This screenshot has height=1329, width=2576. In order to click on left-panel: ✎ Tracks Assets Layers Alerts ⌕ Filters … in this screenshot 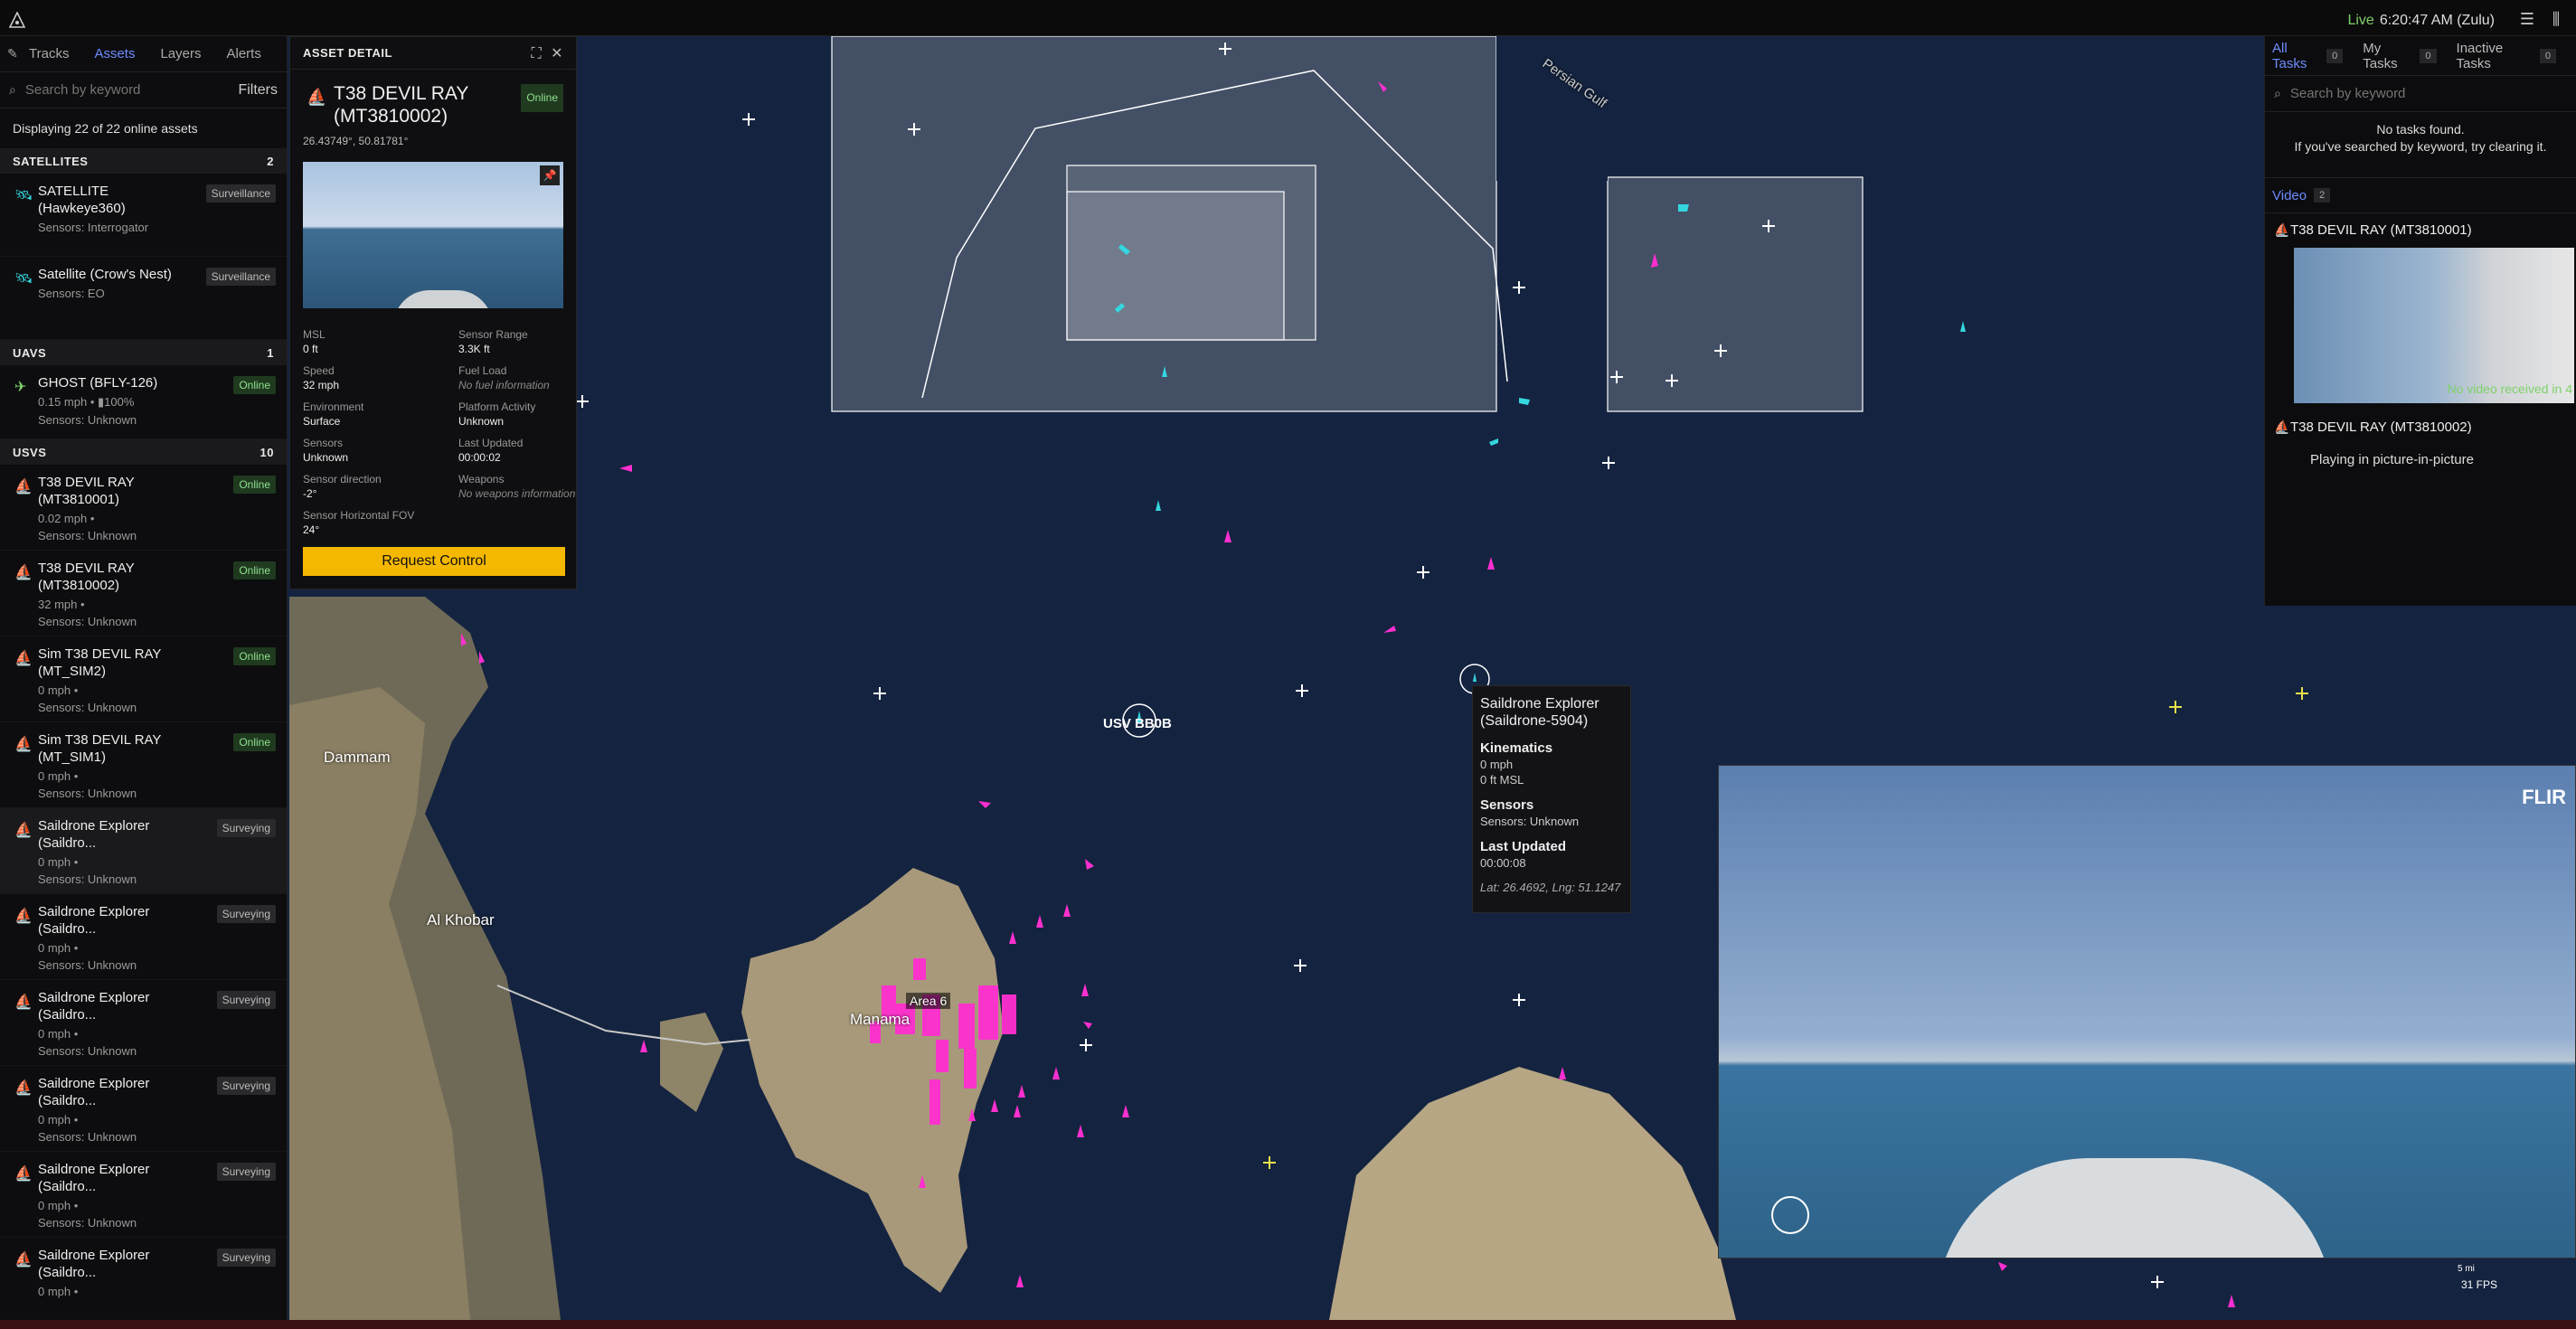, I will do `click(144, 678)`.